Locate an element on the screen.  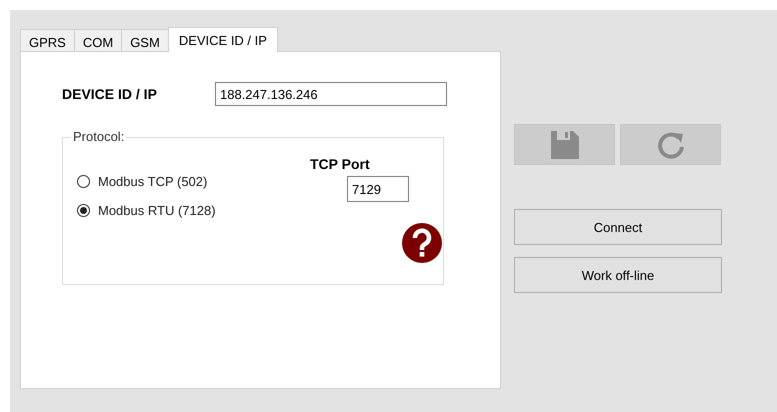
action-button: Connect is located at coordinates (618, 227).